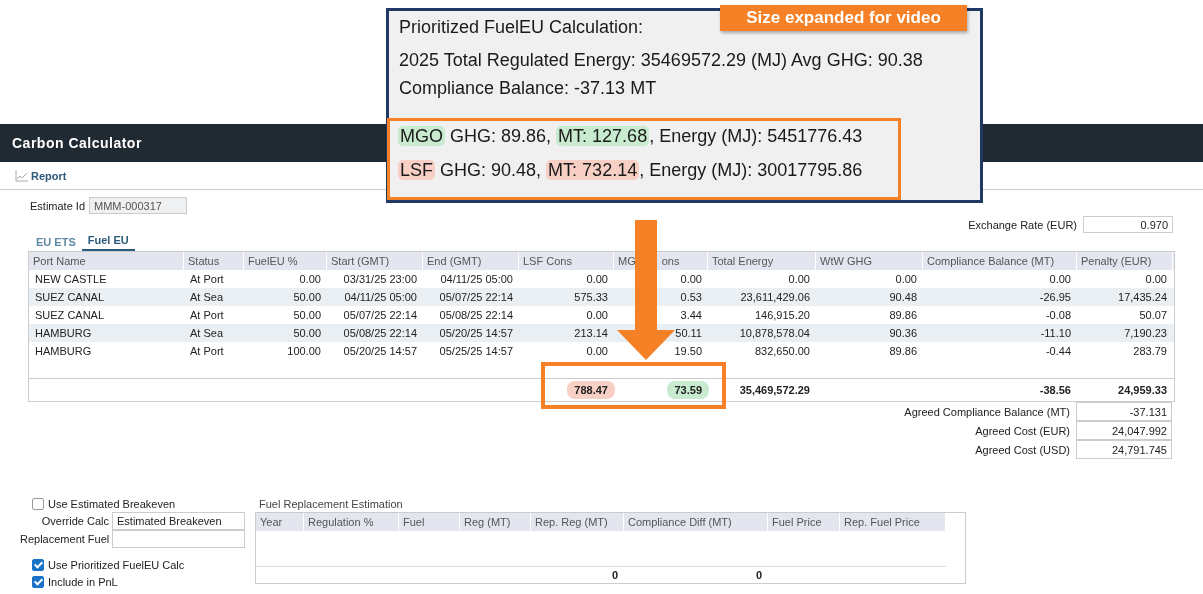  I want to click on column-header: Port Name, so click(106, 261).